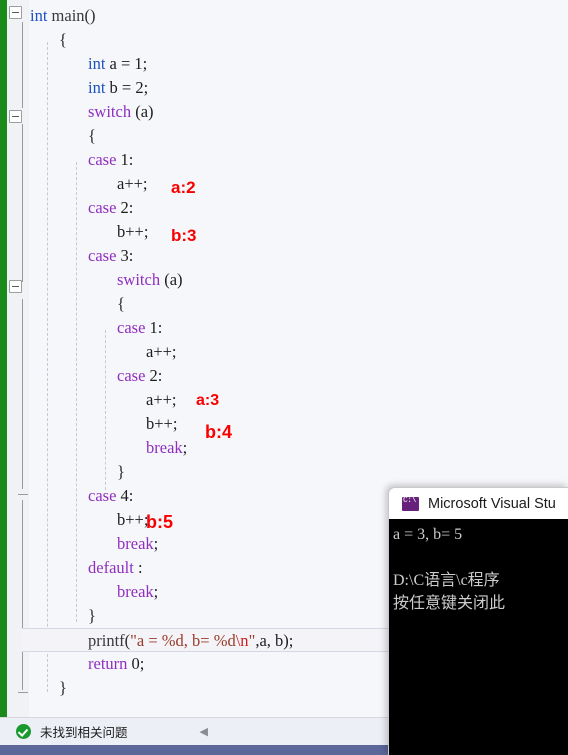 The image size is (568, 755). I want to click on code-token: b = 2;, so click(127, 87).